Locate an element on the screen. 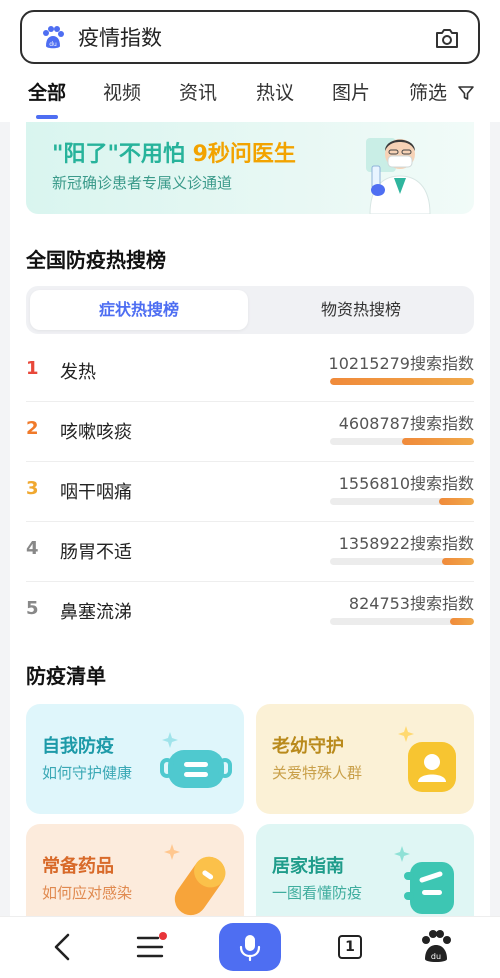 The height and width of the screenshot is (978, 500). card-title: 老幼守护 is located at coordinates (308, 746).